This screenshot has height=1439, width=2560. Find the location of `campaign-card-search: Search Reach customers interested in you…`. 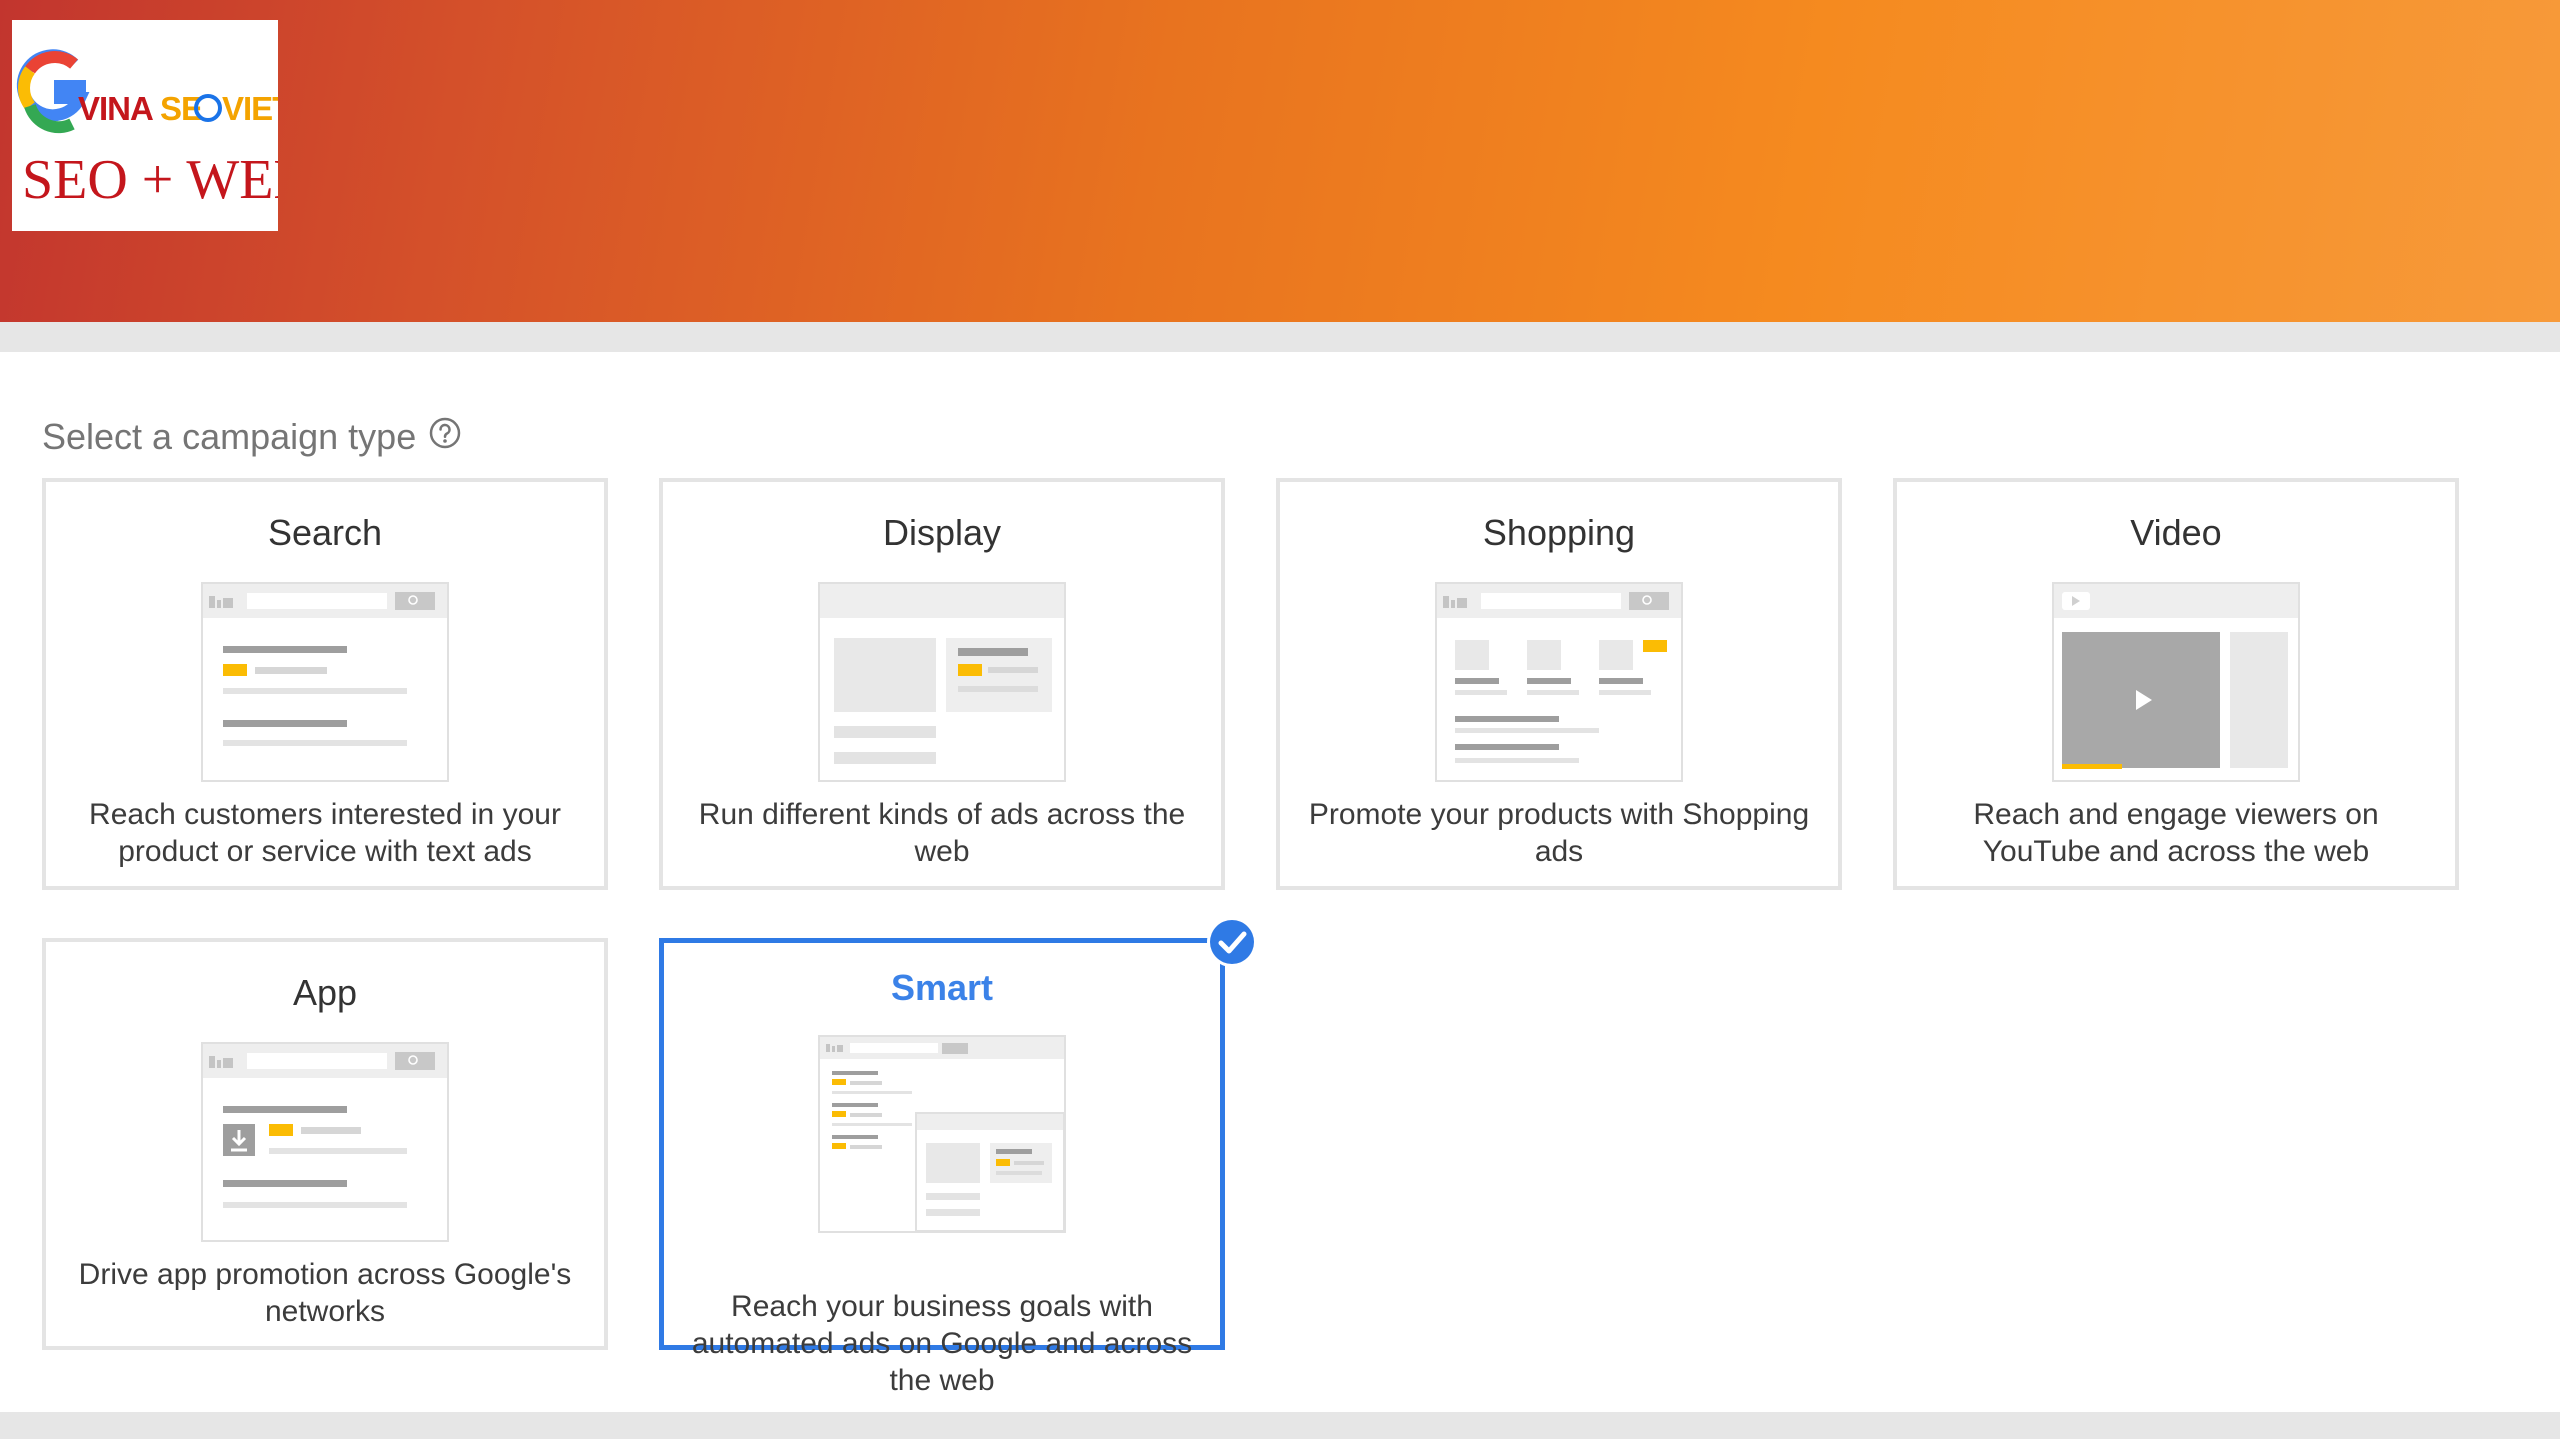

campaign-card-search: Search Reach customers interested in you… is located at coordinates (325, 684).